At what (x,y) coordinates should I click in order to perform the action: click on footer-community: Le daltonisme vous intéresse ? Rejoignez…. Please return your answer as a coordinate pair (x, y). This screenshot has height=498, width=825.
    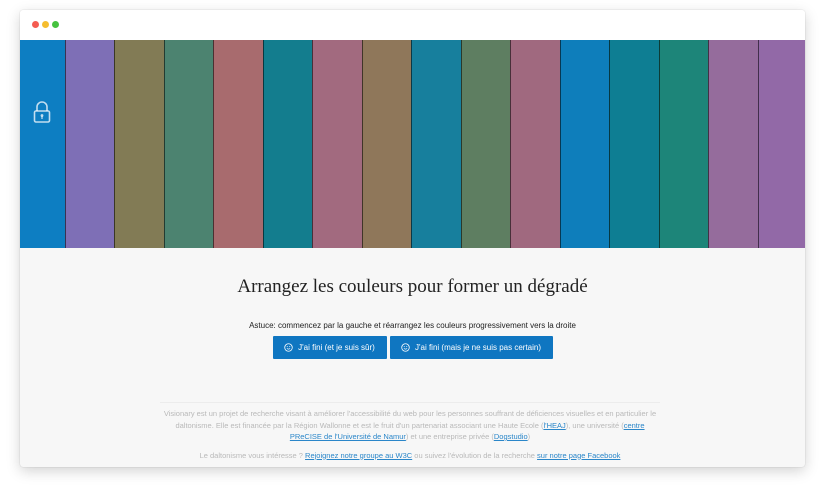
    Looking at the image, I should click on (410, 456).